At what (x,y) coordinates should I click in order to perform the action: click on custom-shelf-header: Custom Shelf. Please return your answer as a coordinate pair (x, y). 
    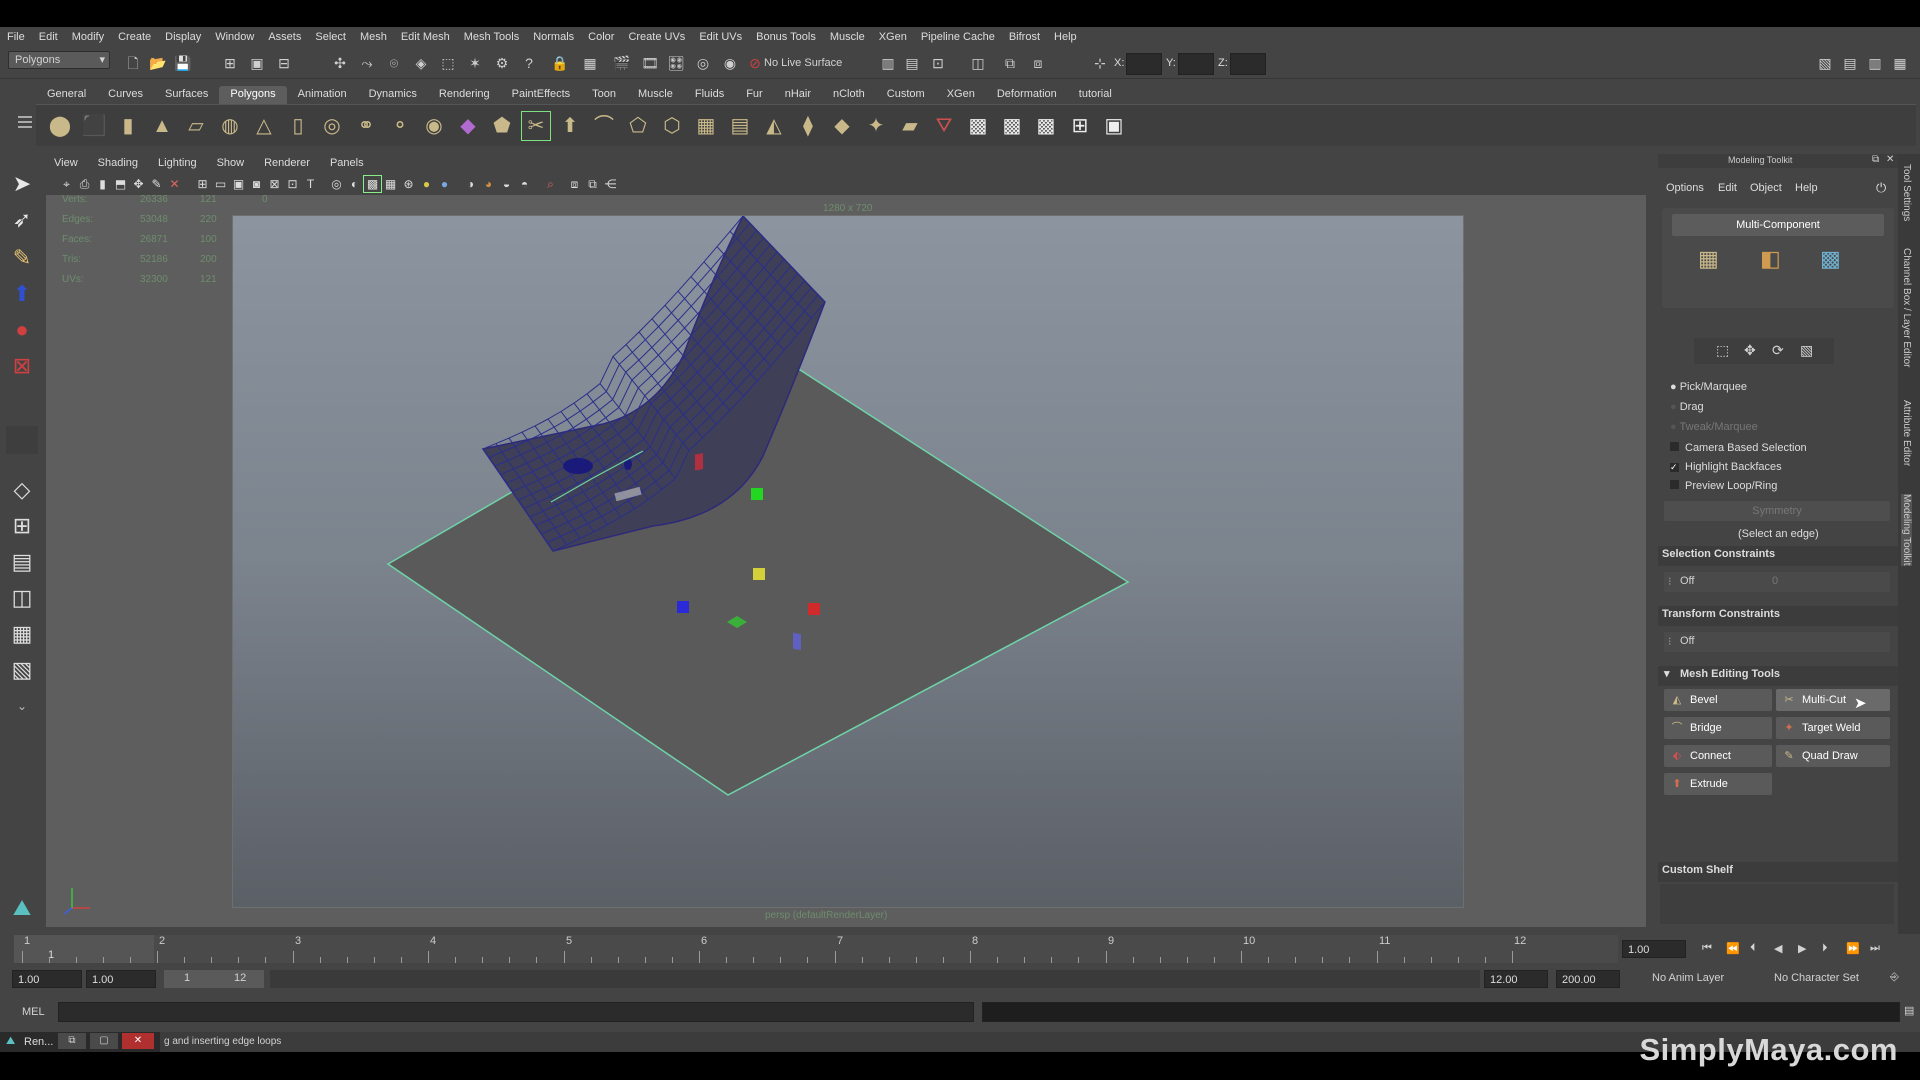
    Looking at the image, I should click on (1778, 872).